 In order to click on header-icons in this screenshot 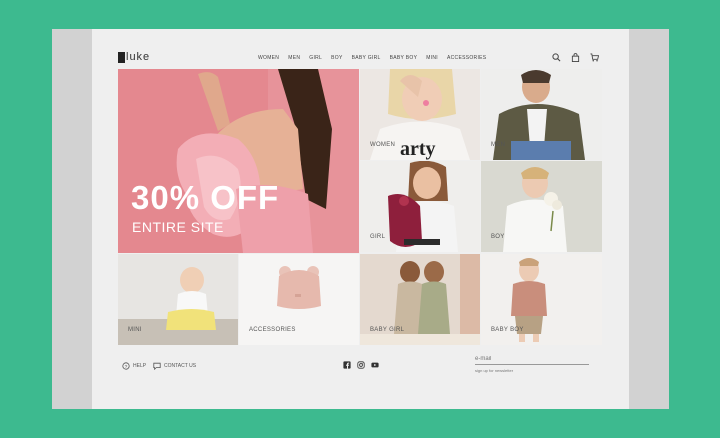, I will do `click(575, 57)`.